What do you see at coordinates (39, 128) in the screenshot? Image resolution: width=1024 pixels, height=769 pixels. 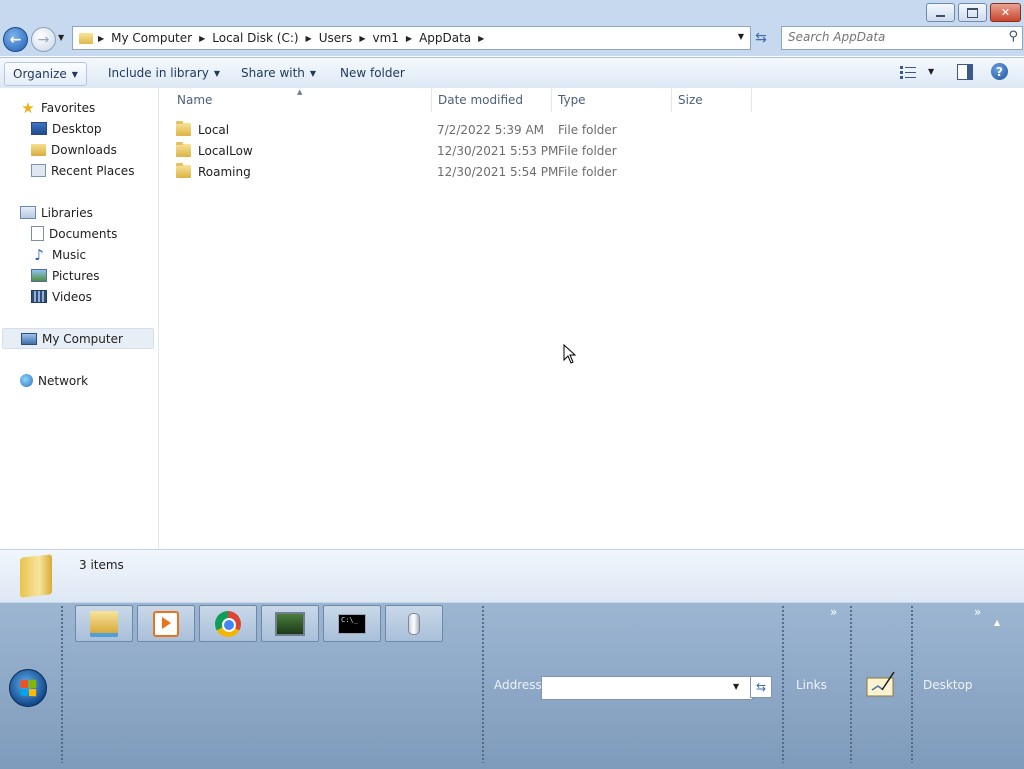 I see `desktop-icon` at bounding box center [39, 128].